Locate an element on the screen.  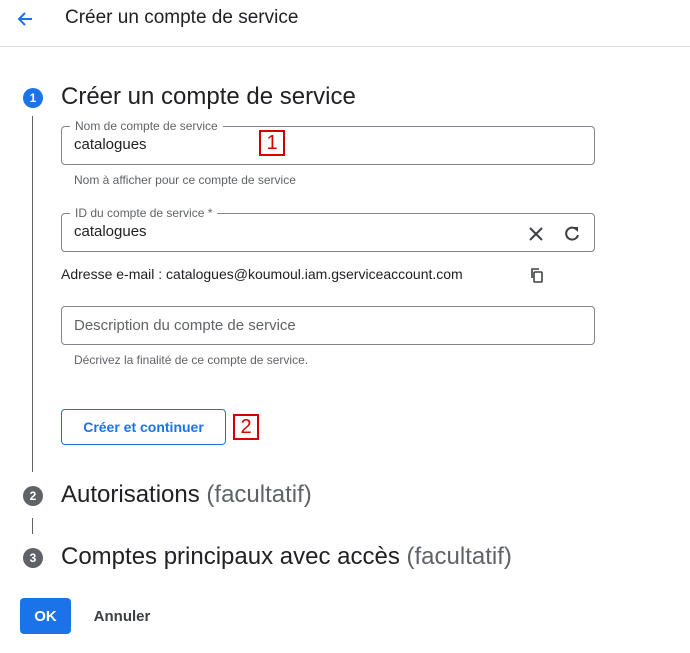
step-1-number: 1 is located at coordinates (33, 98).